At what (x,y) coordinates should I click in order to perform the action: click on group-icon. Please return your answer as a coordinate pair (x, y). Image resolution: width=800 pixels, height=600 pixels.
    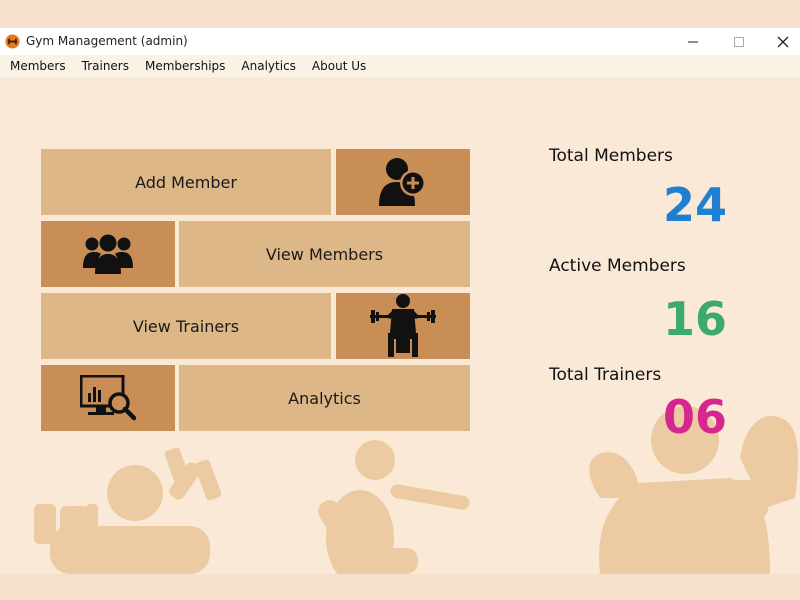
    Looking at the image, I should click on (108, 254).